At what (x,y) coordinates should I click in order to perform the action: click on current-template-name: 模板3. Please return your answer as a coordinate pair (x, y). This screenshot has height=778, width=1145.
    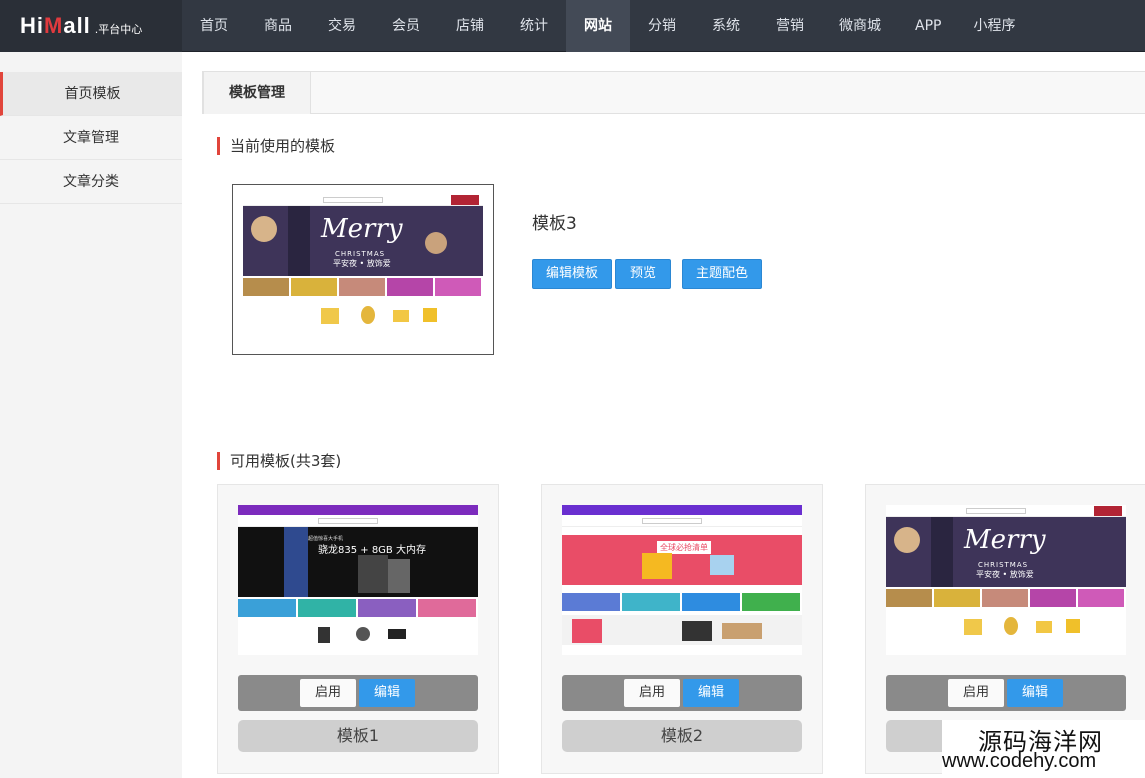
    Looking at the image, I should click on (554, 224).